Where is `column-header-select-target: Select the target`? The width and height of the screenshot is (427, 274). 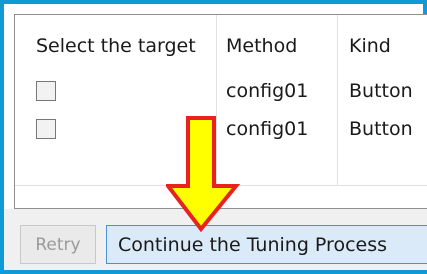 column-header-select-target: Select the target is located at coordinates (116, 43).